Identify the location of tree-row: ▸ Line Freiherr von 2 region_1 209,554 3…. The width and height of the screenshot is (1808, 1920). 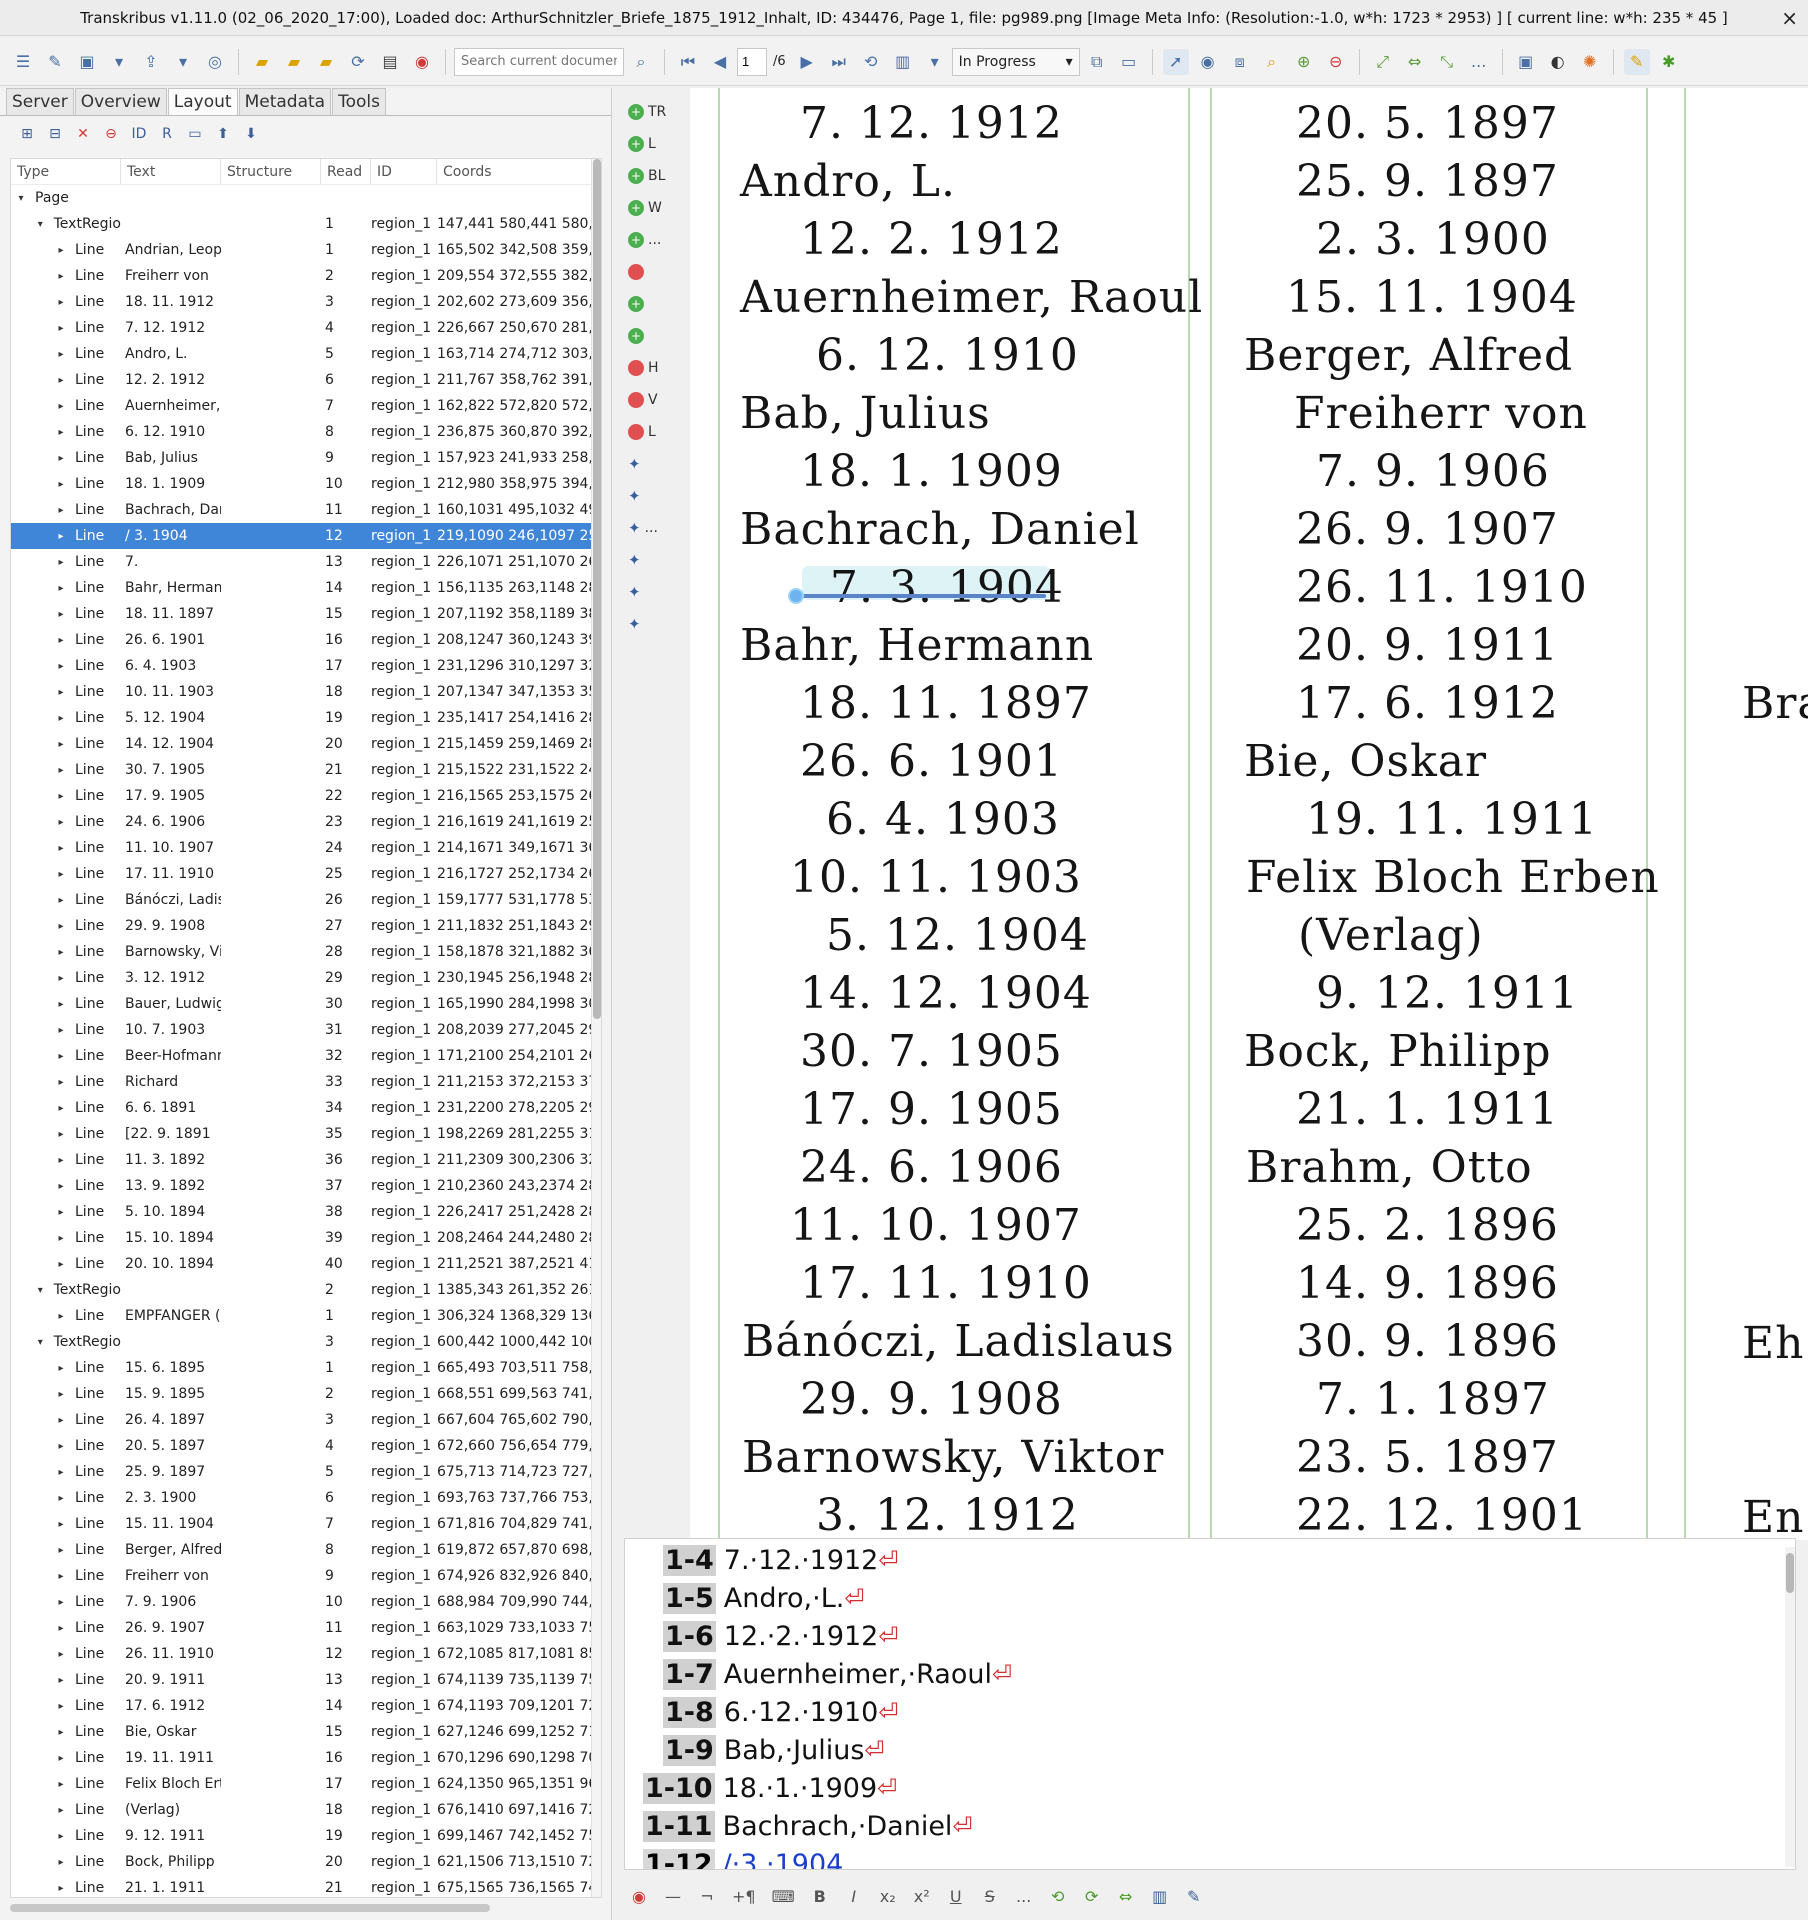
(306, 276).